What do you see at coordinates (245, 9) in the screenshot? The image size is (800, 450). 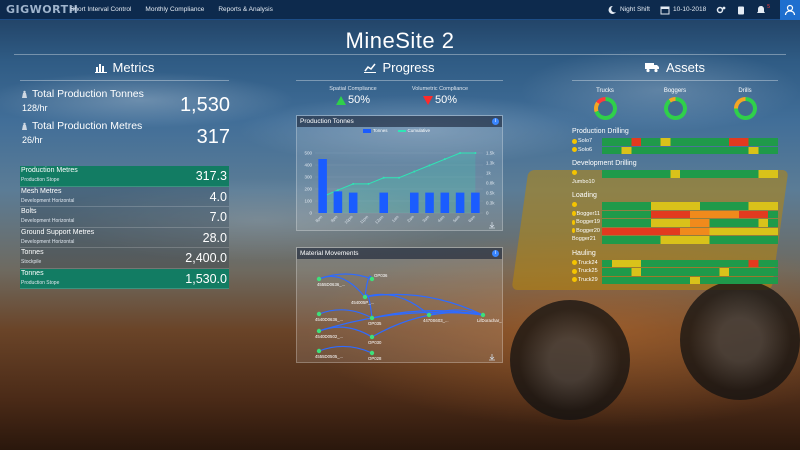 I see `nav-reports-analysis: Reports & Analysis` at bounding box center [245, 9].